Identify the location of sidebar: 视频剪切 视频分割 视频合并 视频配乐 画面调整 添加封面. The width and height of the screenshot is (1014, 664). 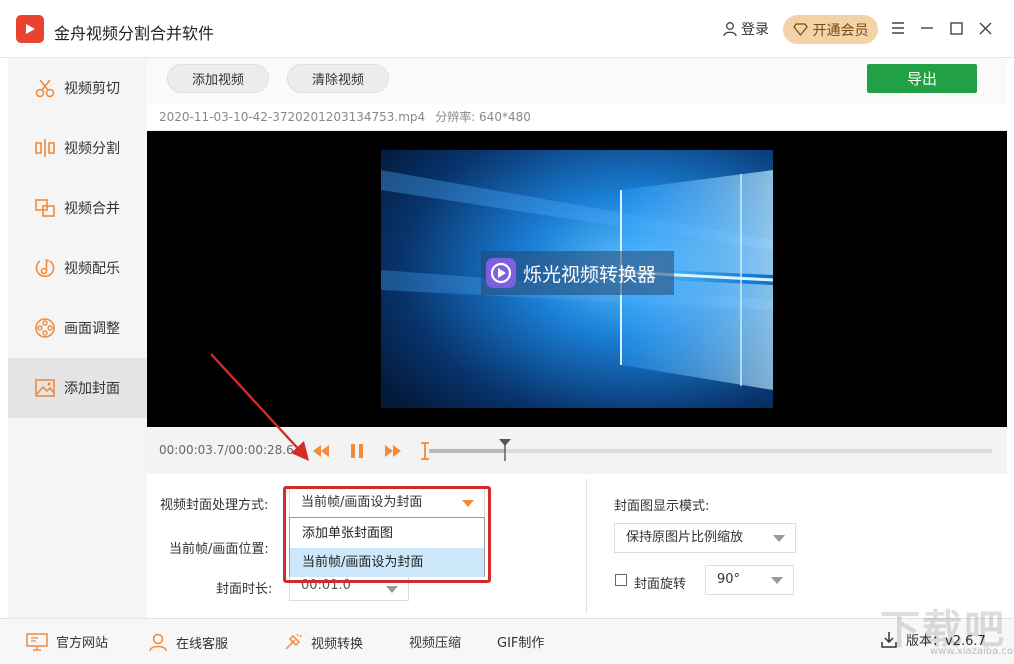
(77, 338).